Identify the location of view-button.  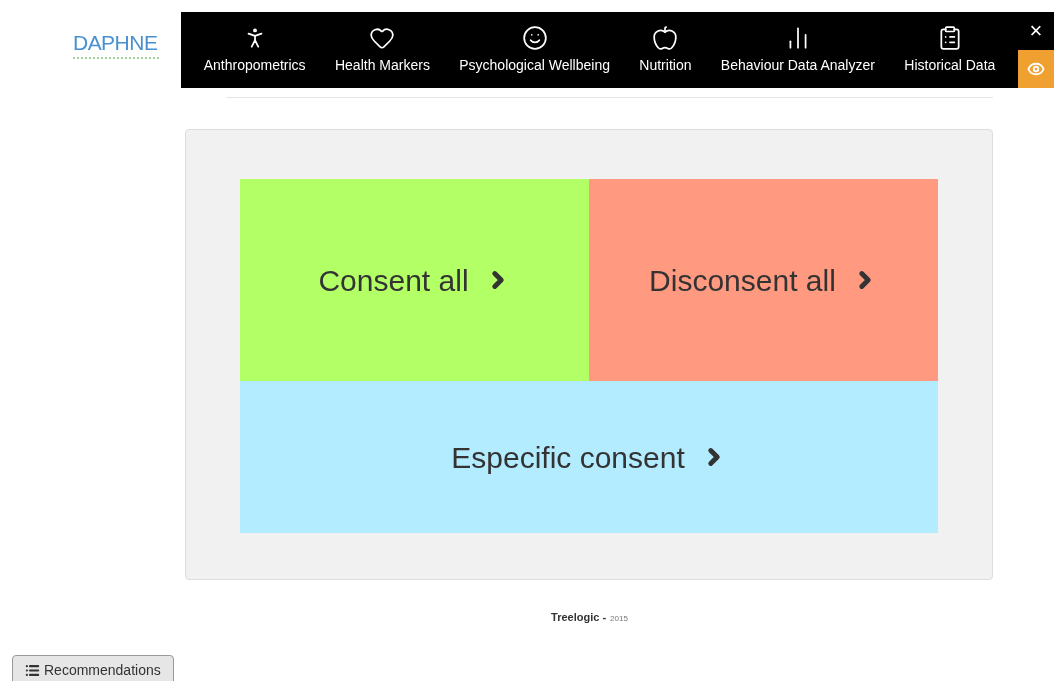
(1036, 69).